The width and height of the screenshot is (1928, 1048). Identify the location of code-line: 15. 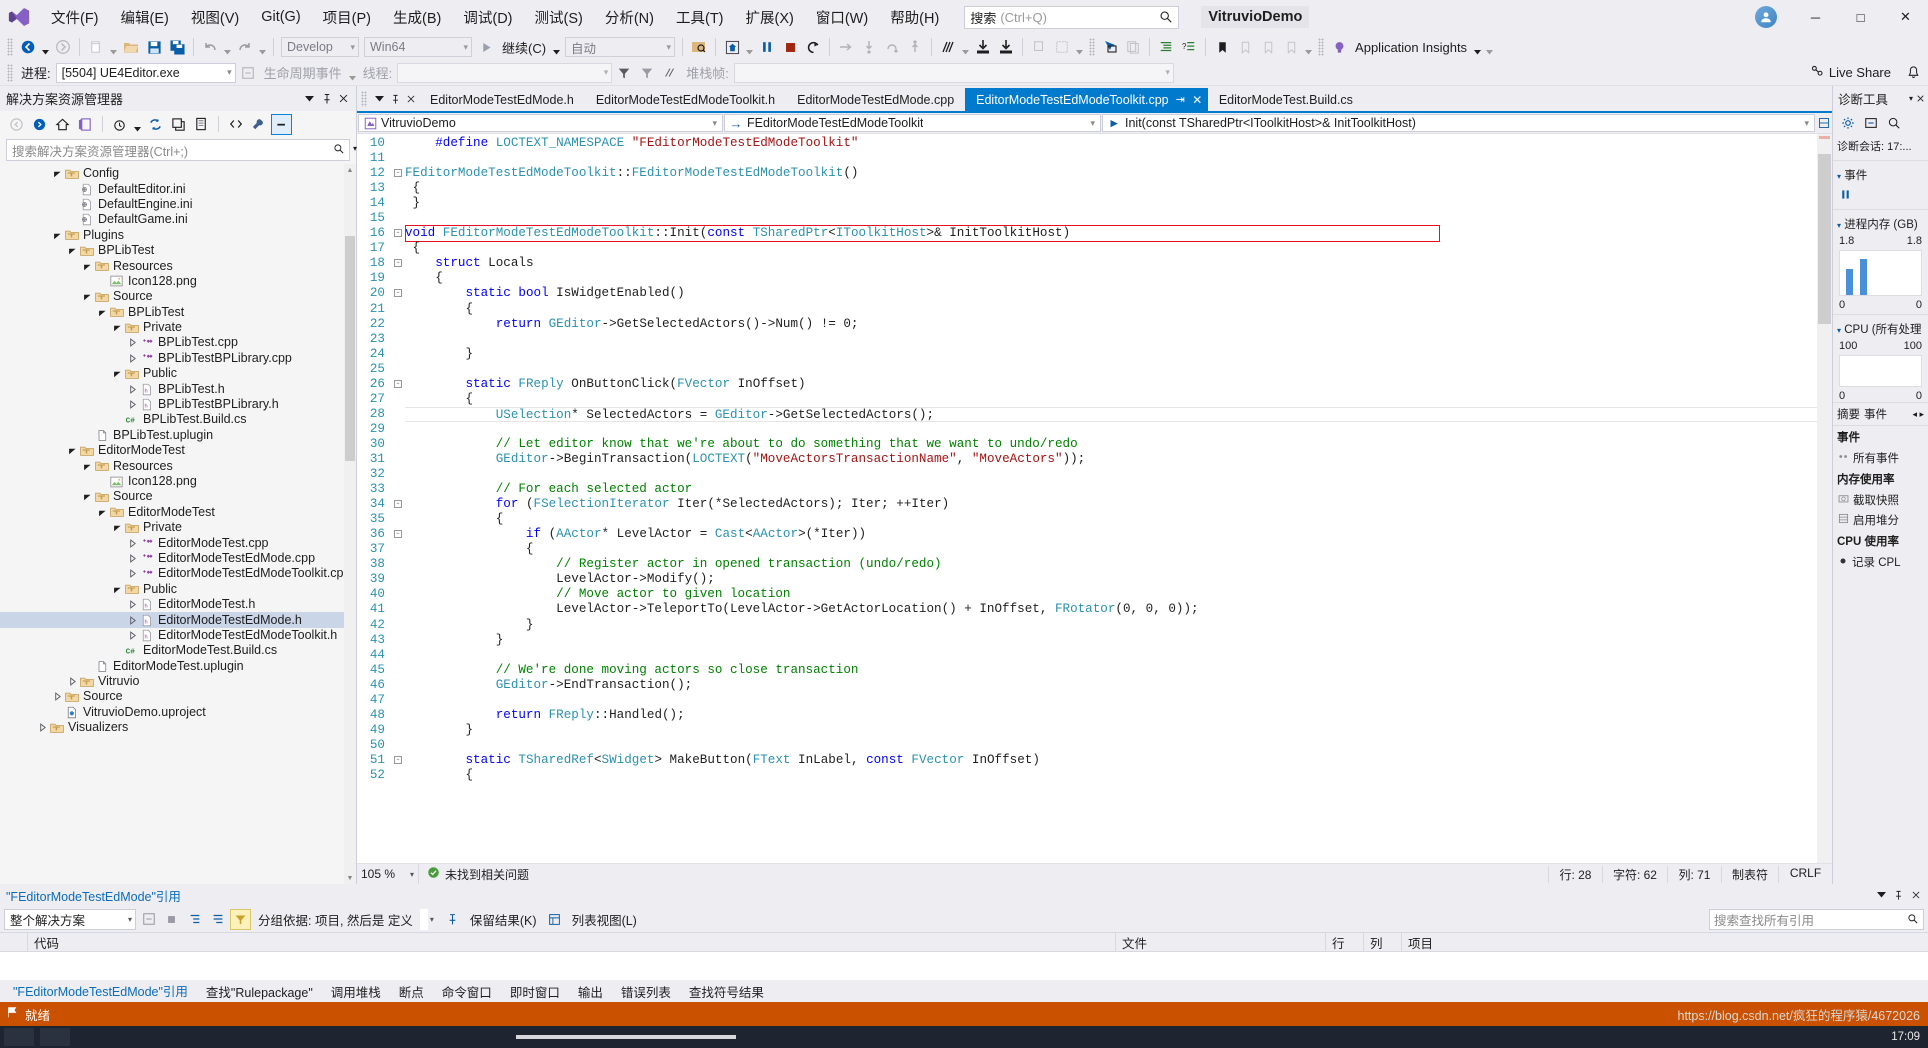
(1087, 218).